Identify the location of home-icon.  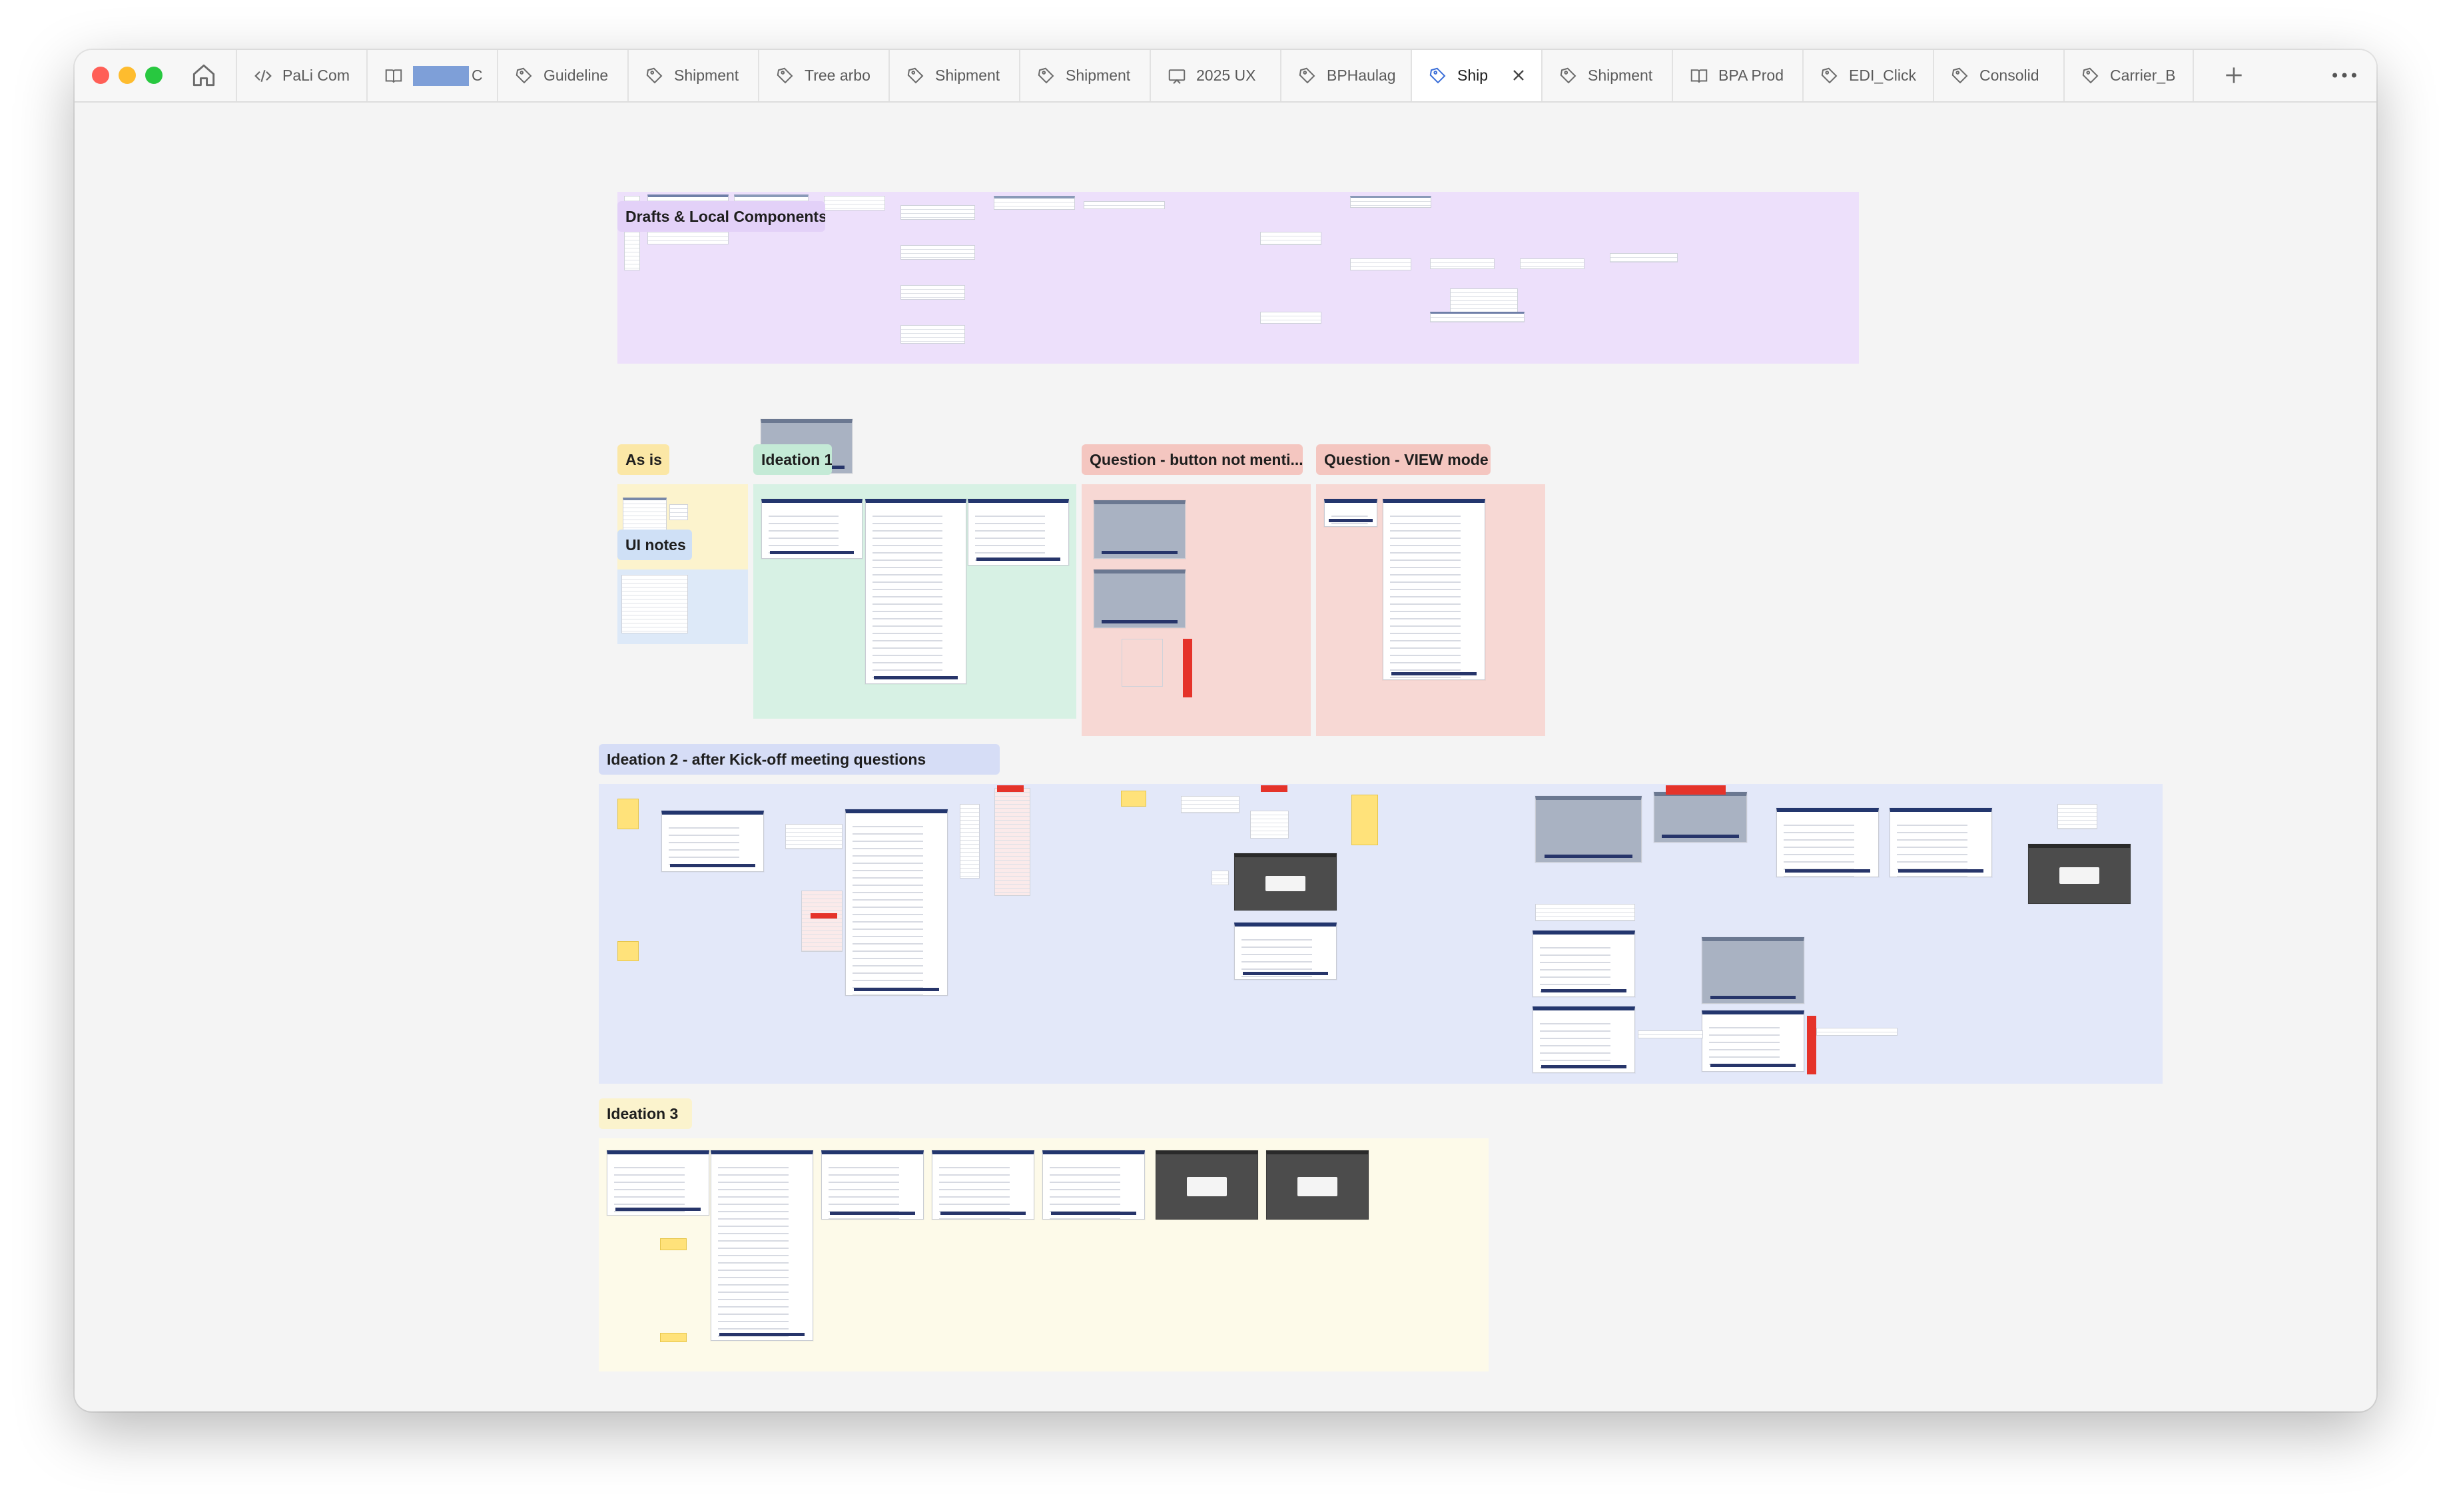
(203, 76).